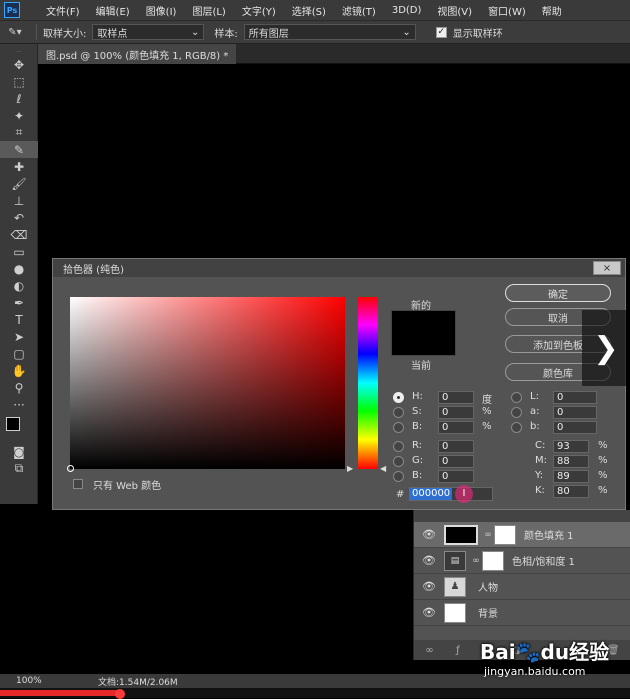 This screenshot has width=630, height=699. What do you see at coordinates (359, 10) in the screenshot?
I see `menu-filter: 滤镜(T)` at bounding box center [359, 10].